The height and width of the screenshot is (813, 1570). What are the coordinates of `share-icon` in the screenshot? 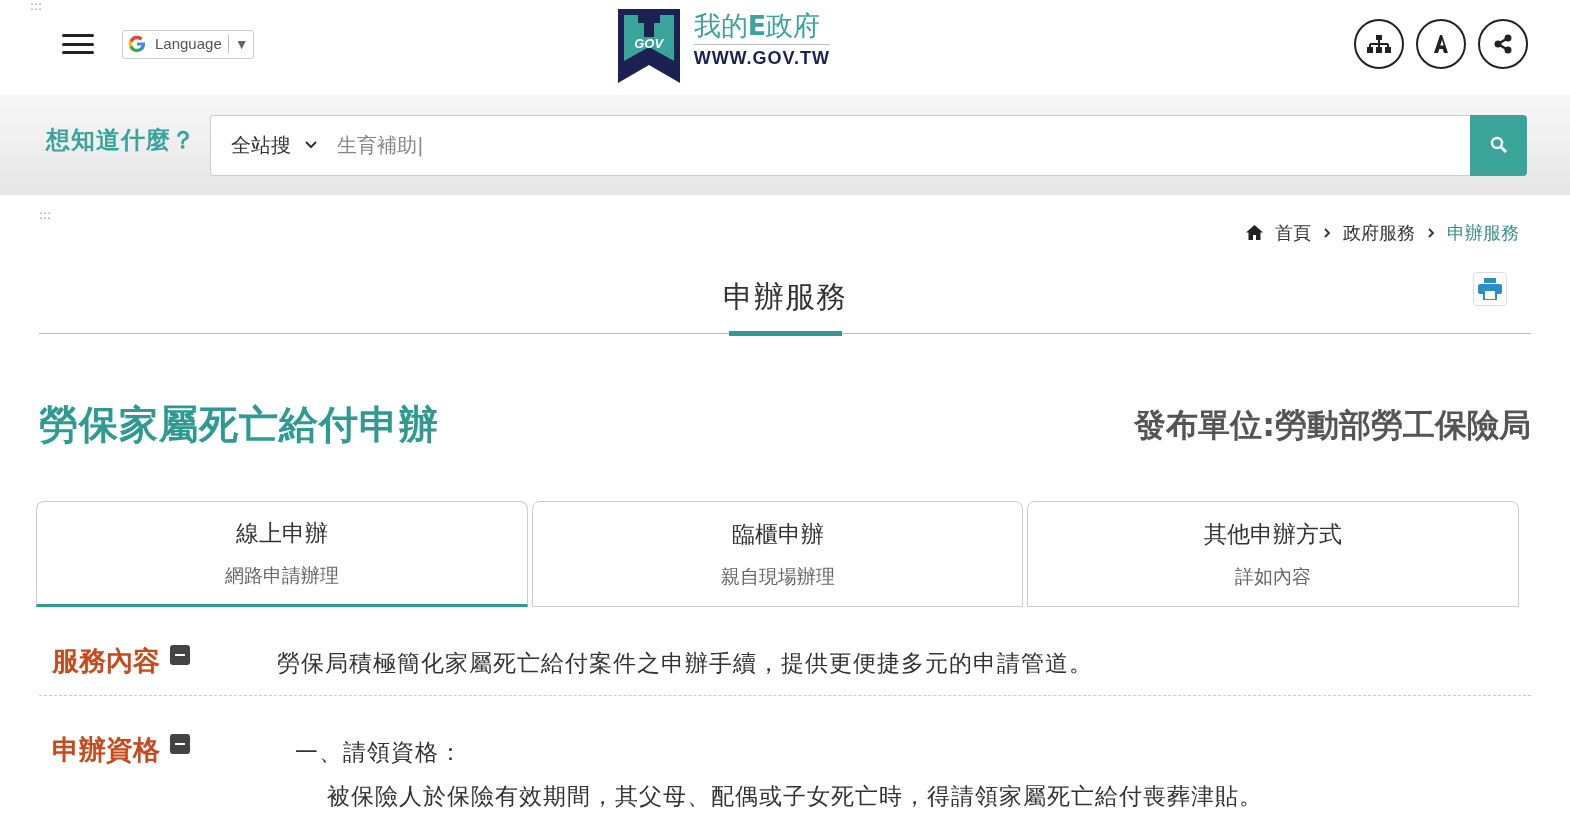 It's located at (1503, 44).